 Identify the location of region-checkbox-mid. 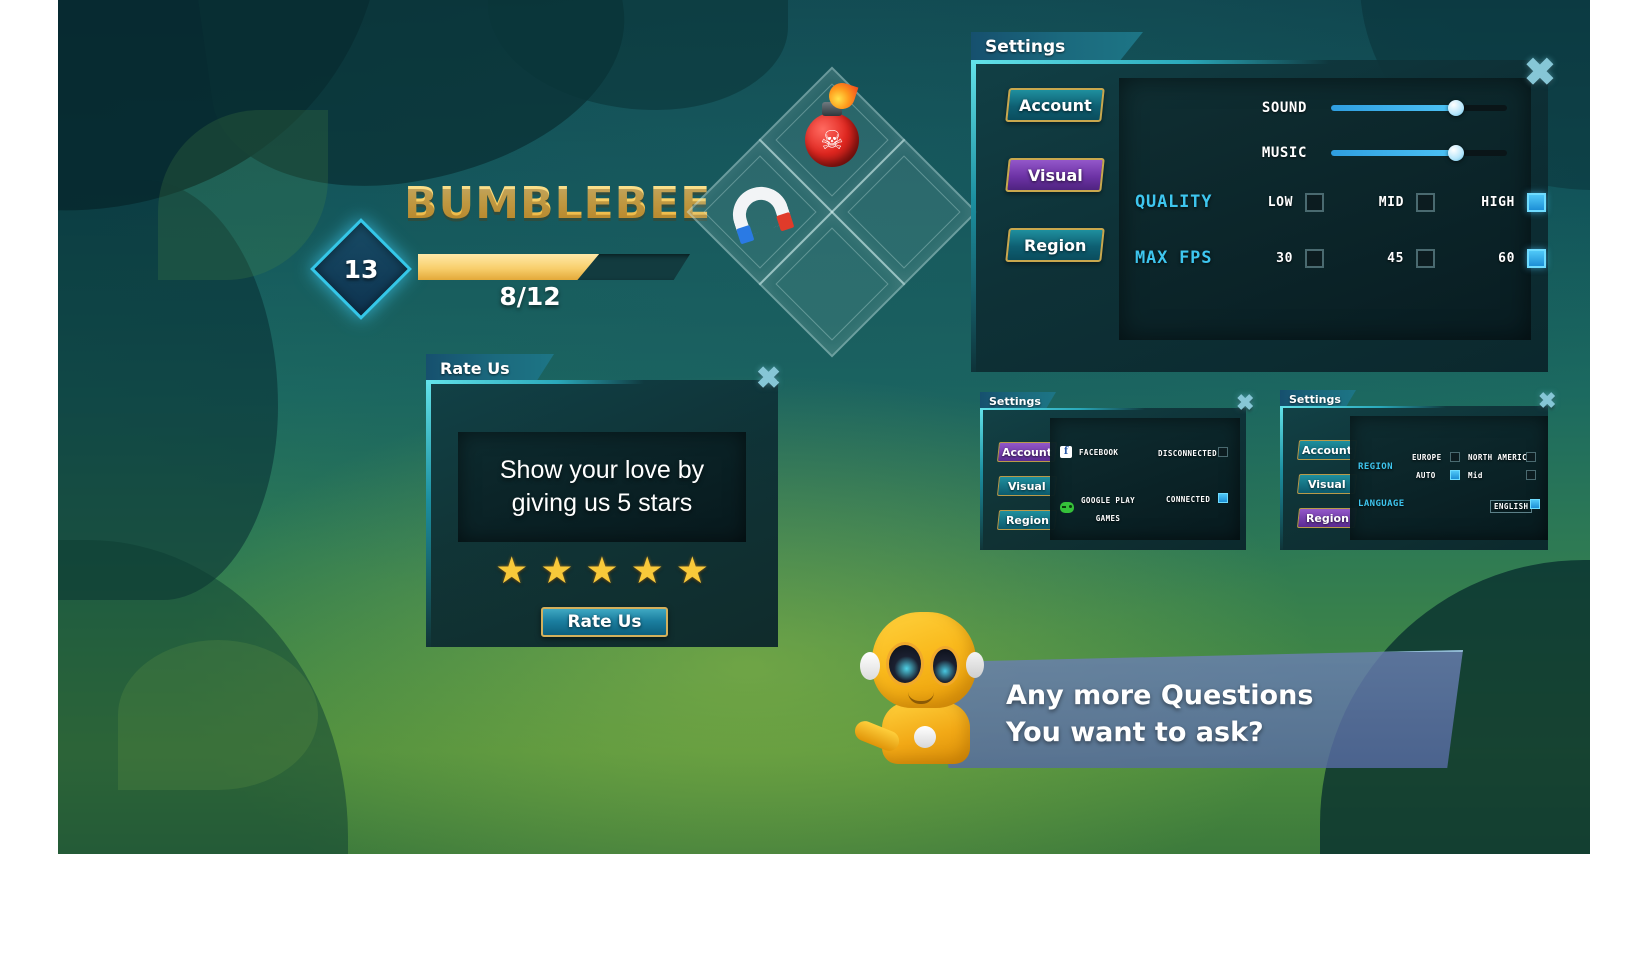
(1531, 475).